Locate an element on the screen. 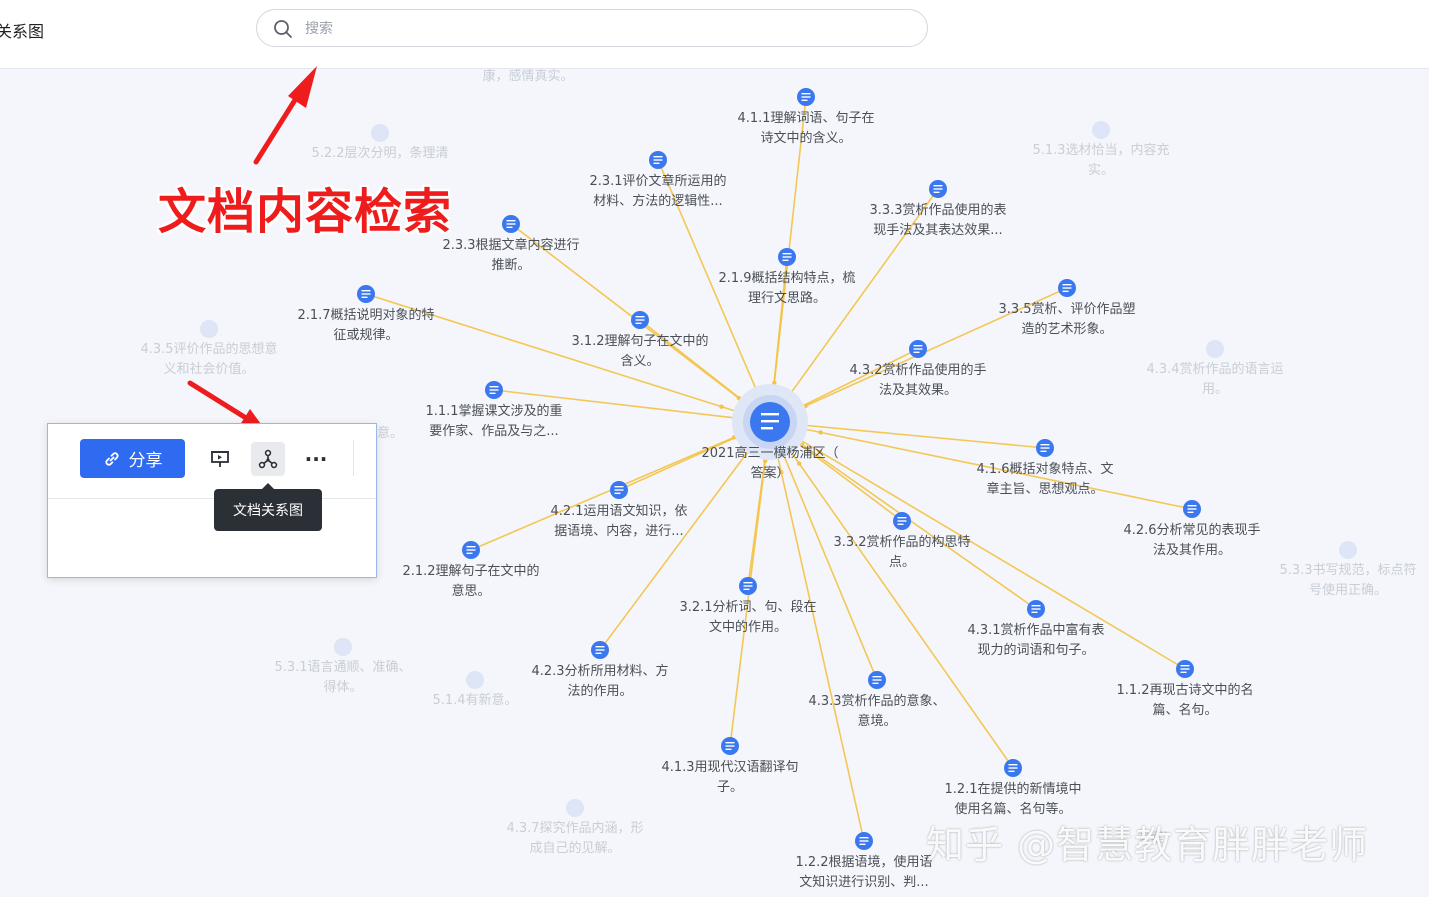  tooltip: 文档关系图 is located at coordinates (268, 507).